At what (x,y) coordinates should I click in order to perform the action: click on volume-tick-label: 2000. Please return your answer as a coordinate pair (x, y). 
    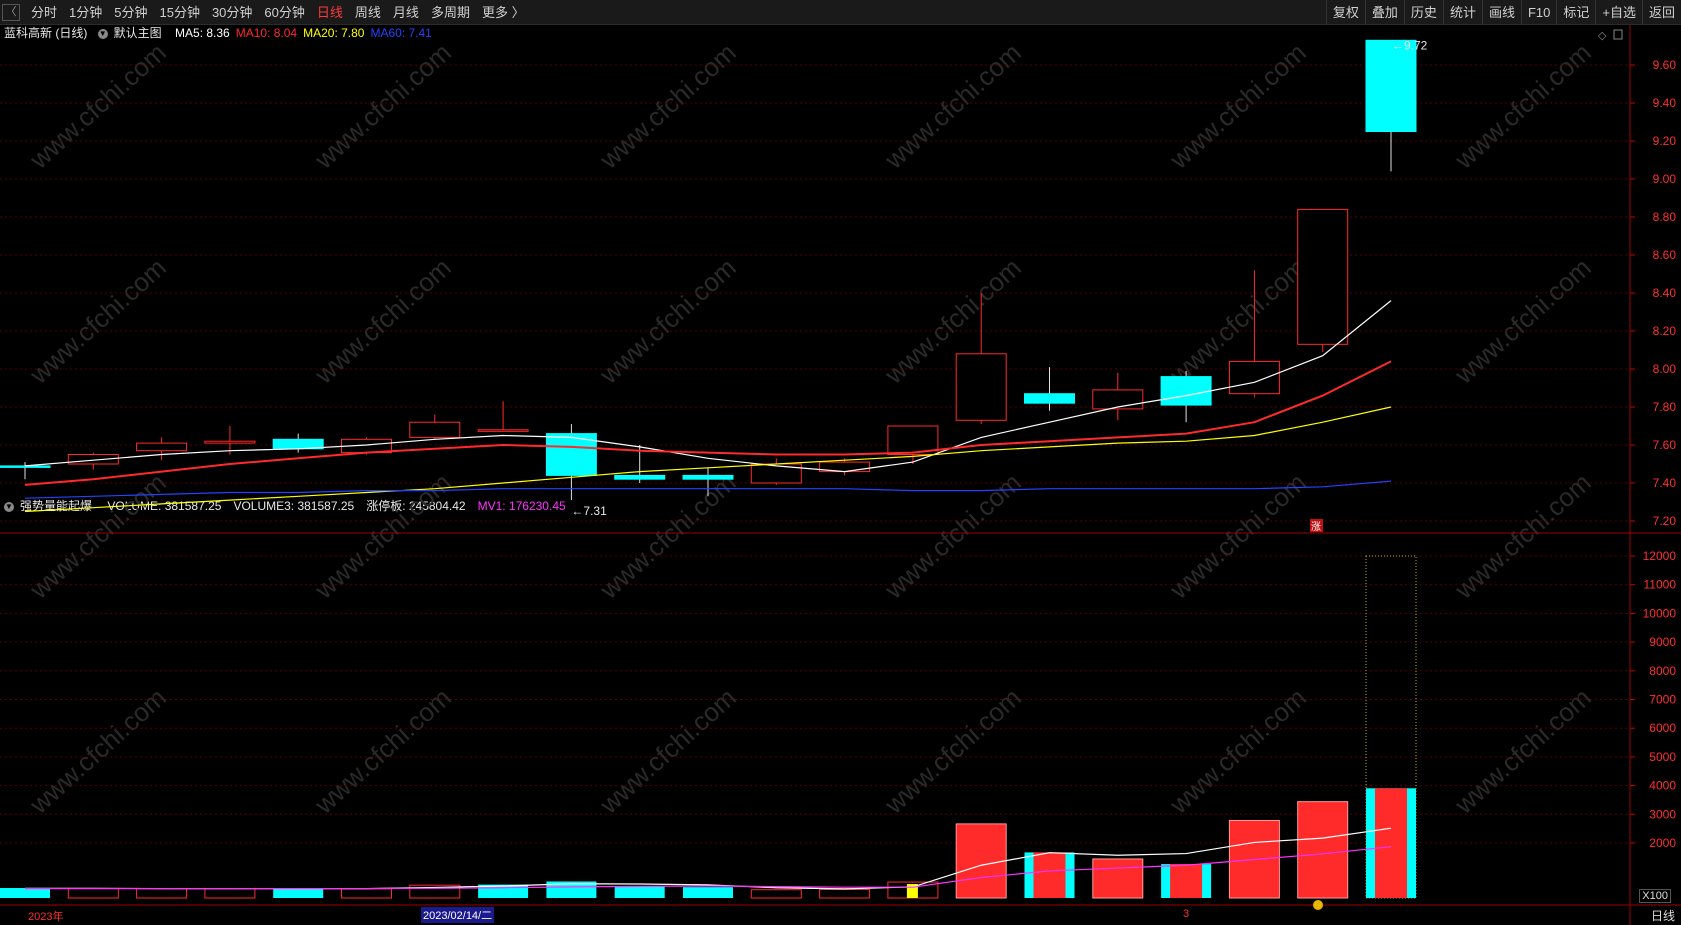
    Looking at the image, I should click on (1662, 843).